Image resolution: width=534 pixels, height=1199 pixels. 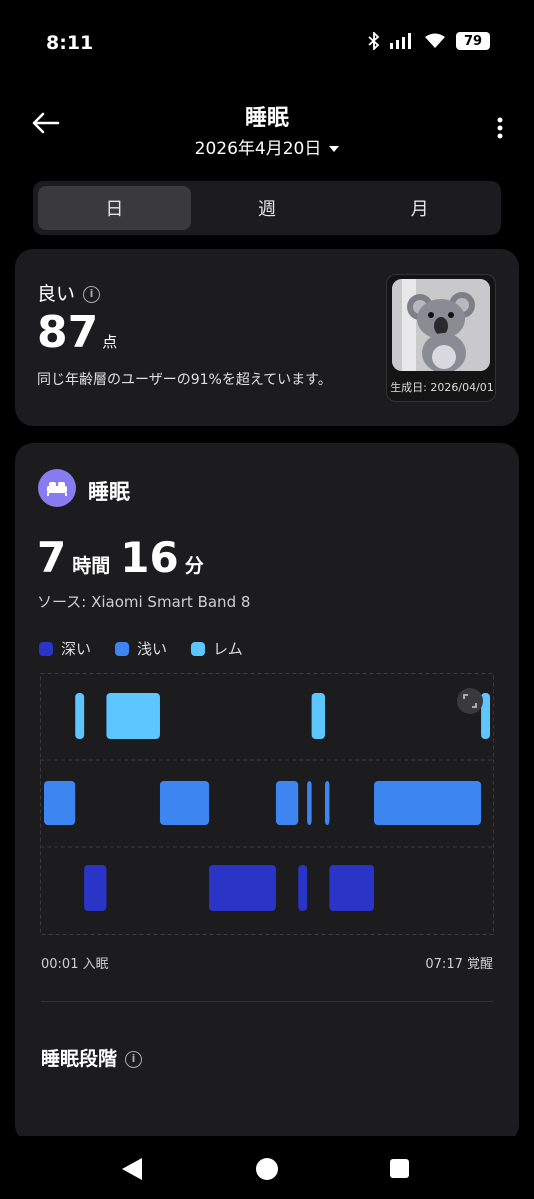 I want to click on legend-rem: レム, so click(x=217, y=648).